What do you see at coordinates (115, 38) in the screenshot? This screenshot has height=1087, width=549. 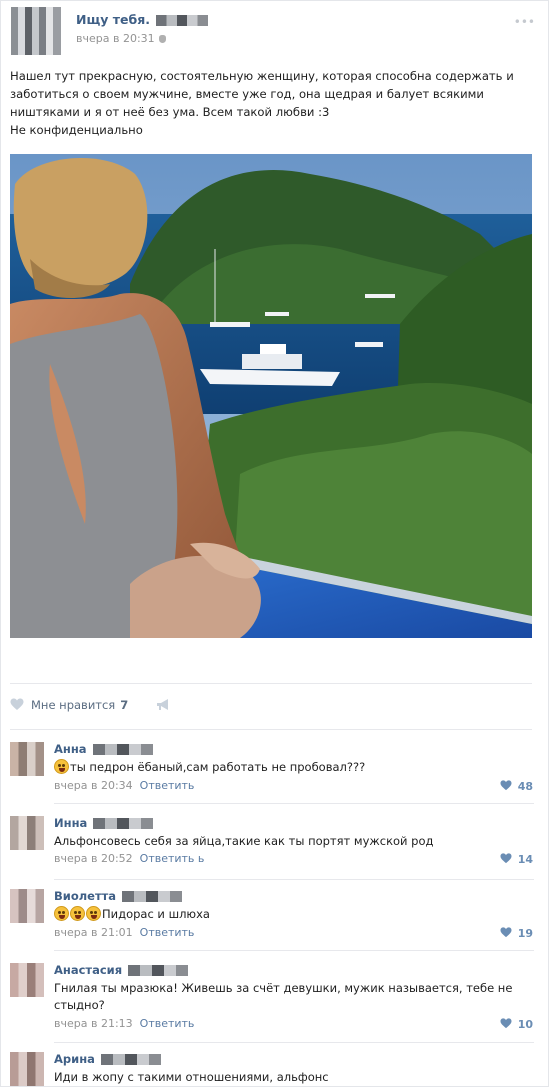 I see `post-time-text: вчера в 20:31` at bounding box center [115, 38].